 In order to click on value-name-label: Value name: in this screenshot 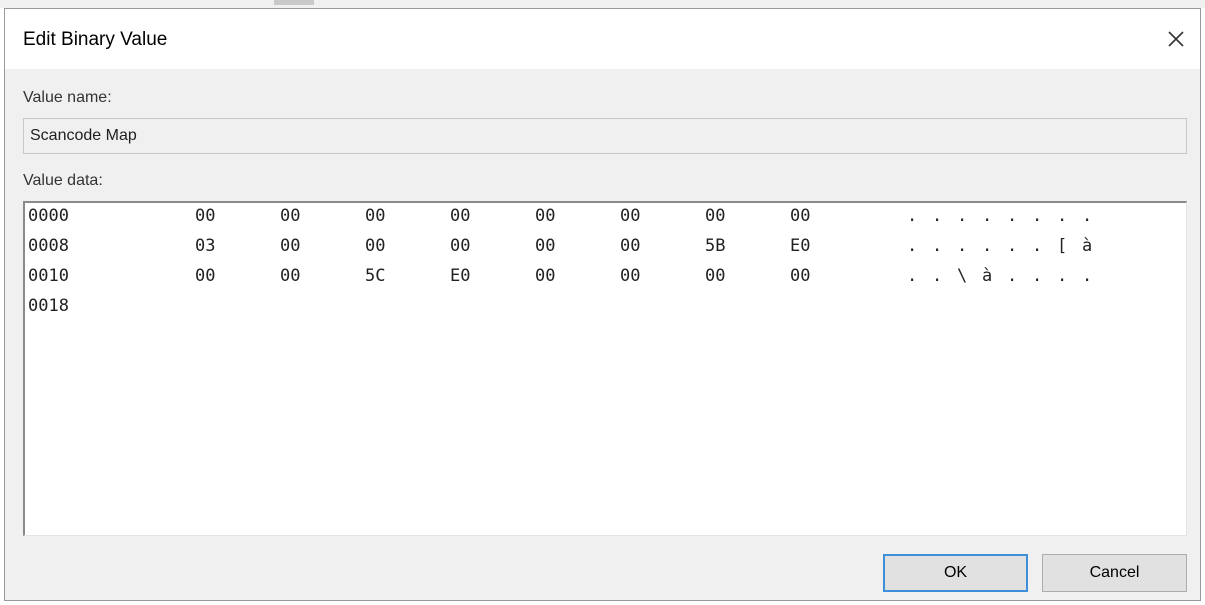, I will do `click(67, 97)`.